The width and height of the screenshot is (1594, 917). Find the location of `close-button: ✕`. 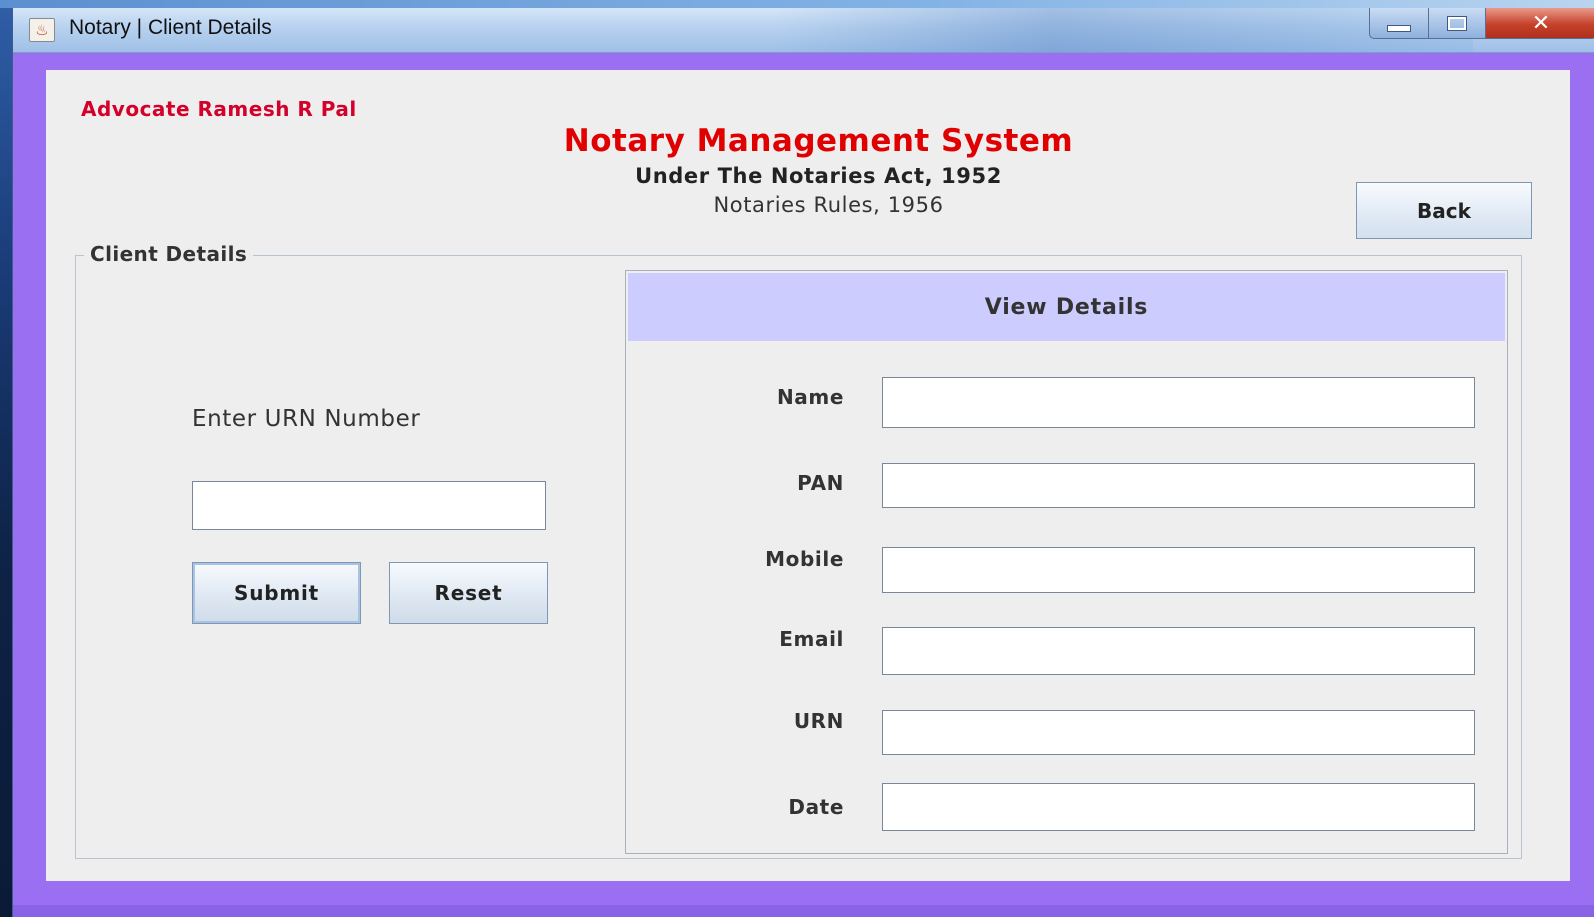

close-button: ✕ is located at coordinates (1539, 23).